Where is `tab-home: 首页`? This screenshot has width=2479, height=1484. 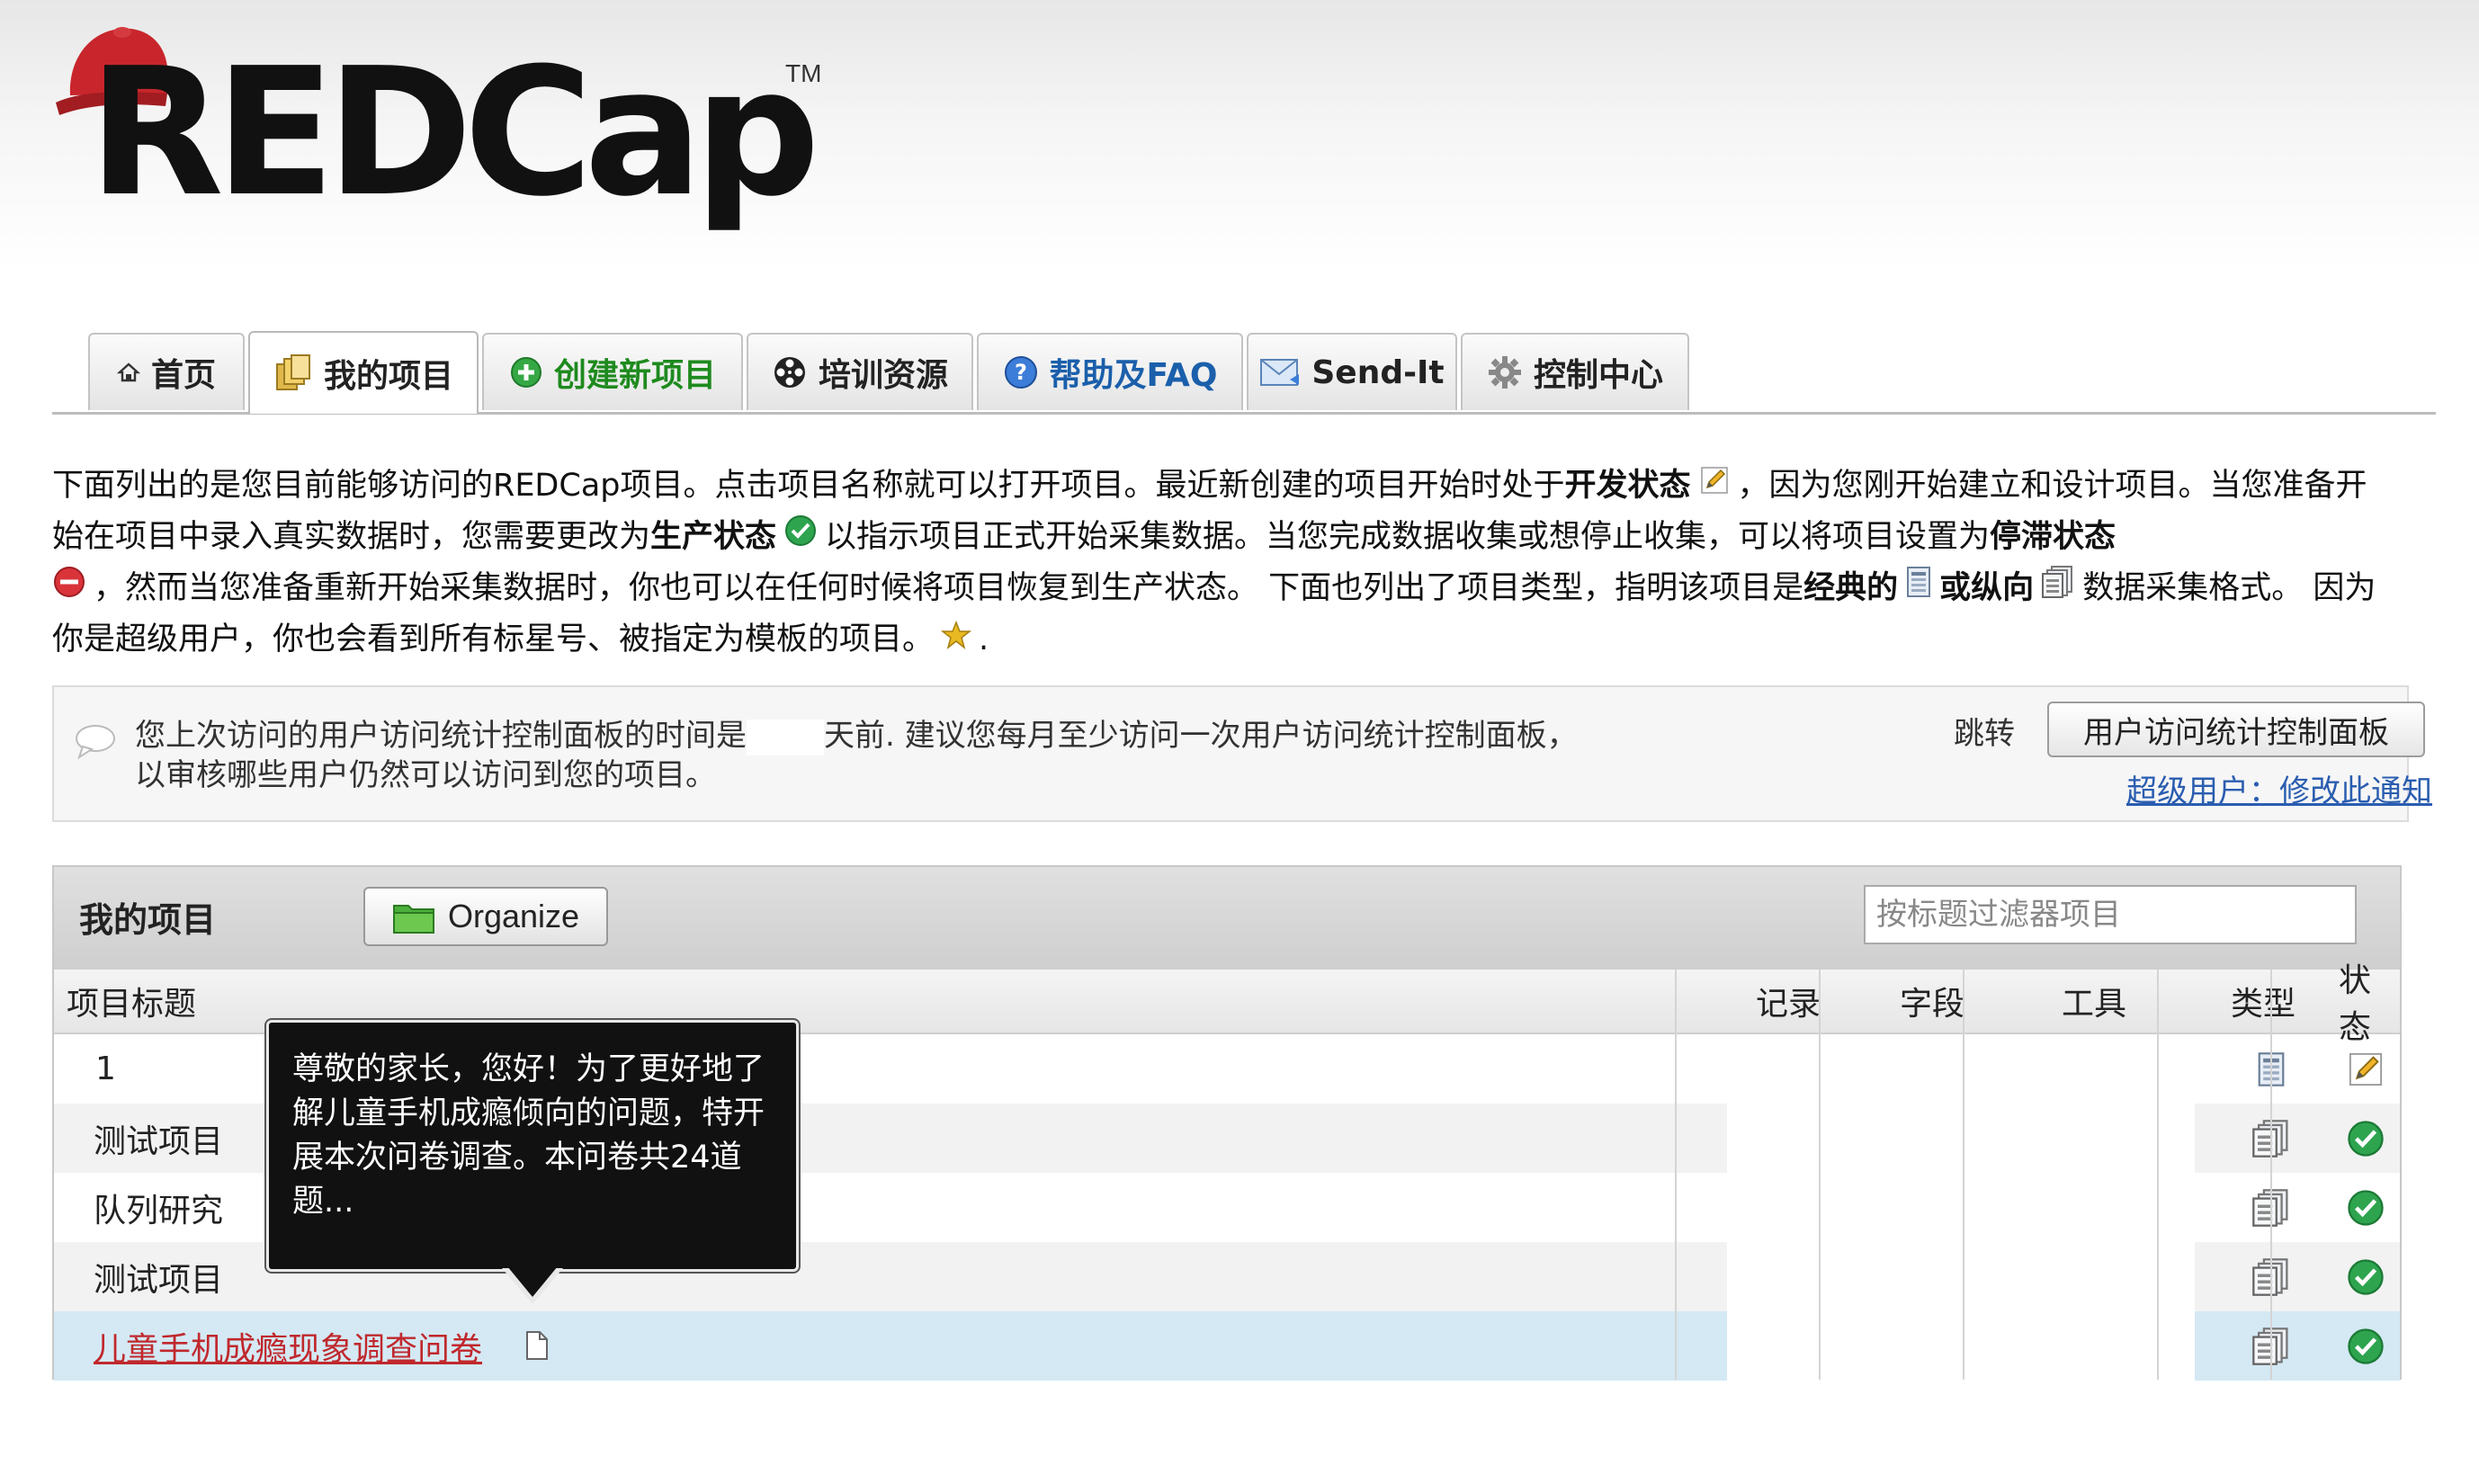
tab-home: 首页 is located at coordinates (166, 371).